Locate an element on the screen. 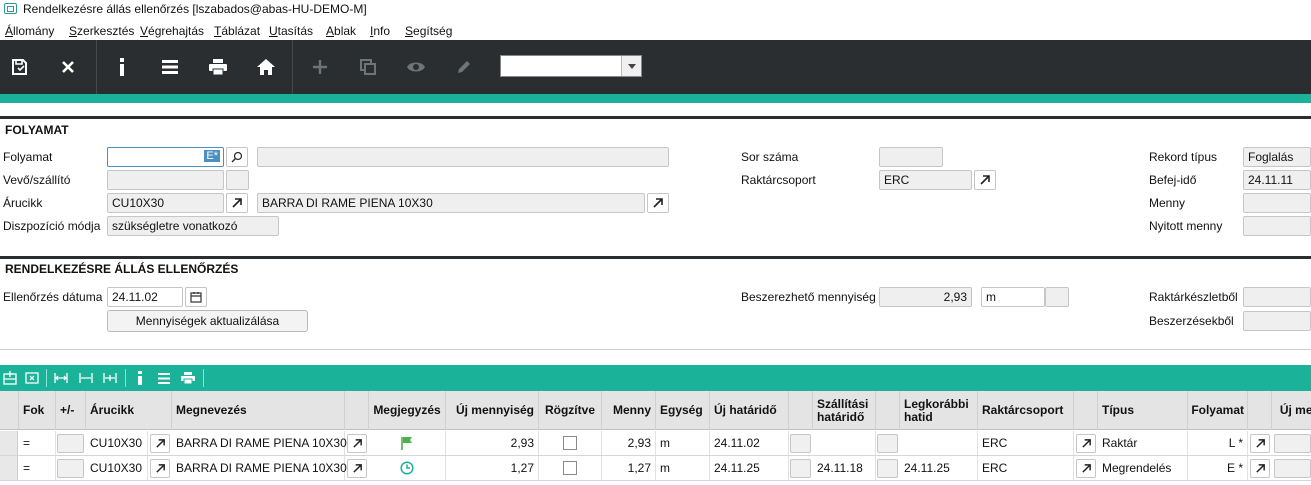 The height and width of the screenshot is (485, 1311). close-icon is located at coordinates (68, 67).